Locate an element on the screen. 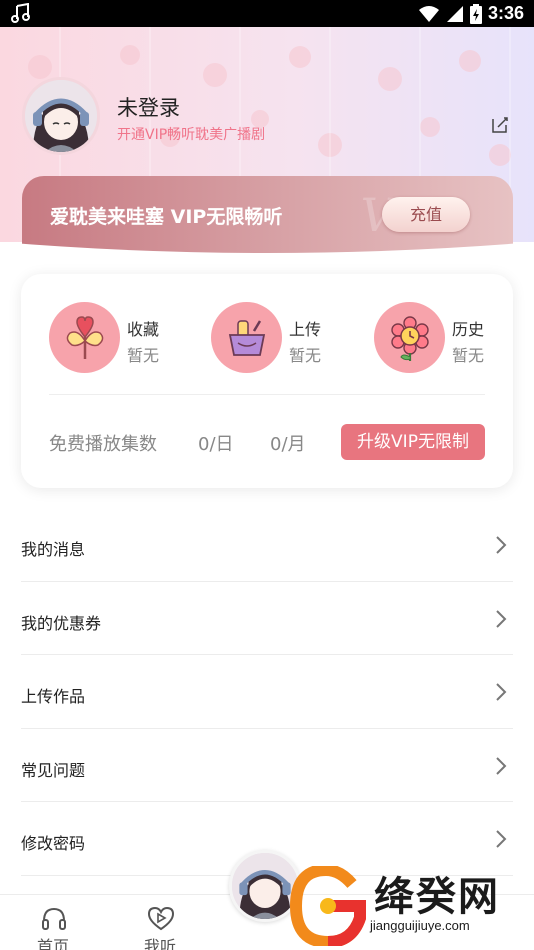 The image size is (534, 950). nav-home-label: 首页 is located at coordinates (52, 943).